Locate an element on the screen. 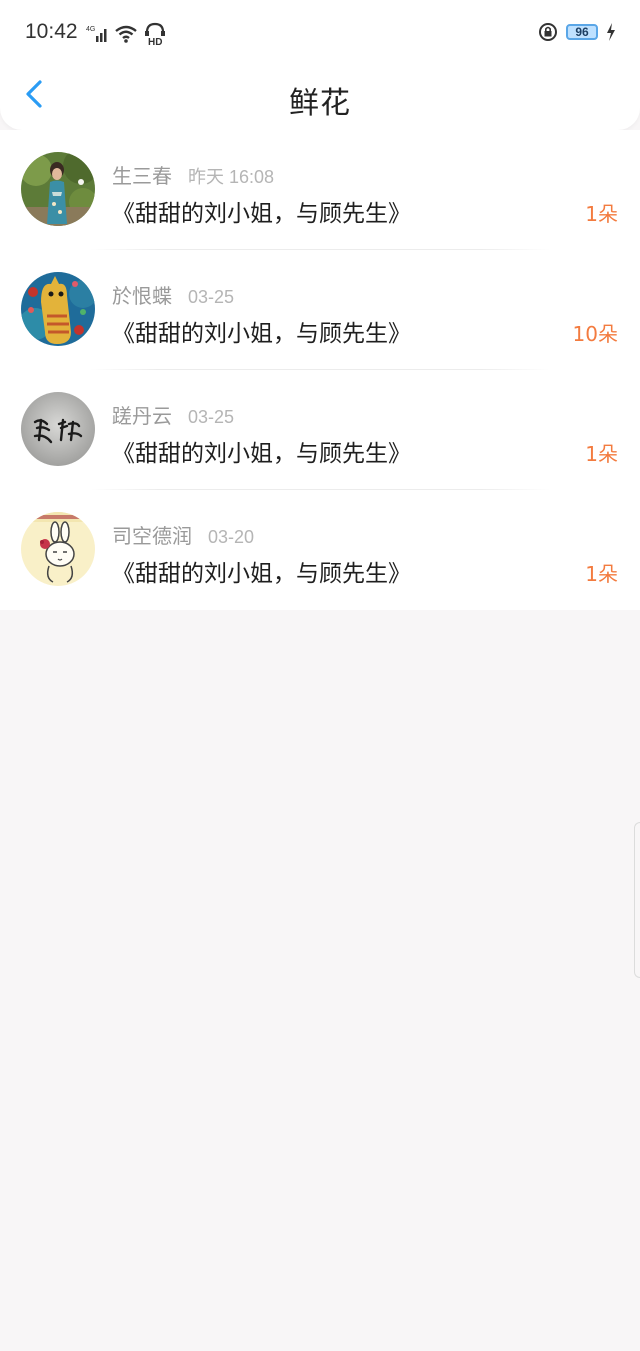 This screenshot has height=1351, width=640. cartoon-rabbit-avatar is located at coordinates (58, 549).